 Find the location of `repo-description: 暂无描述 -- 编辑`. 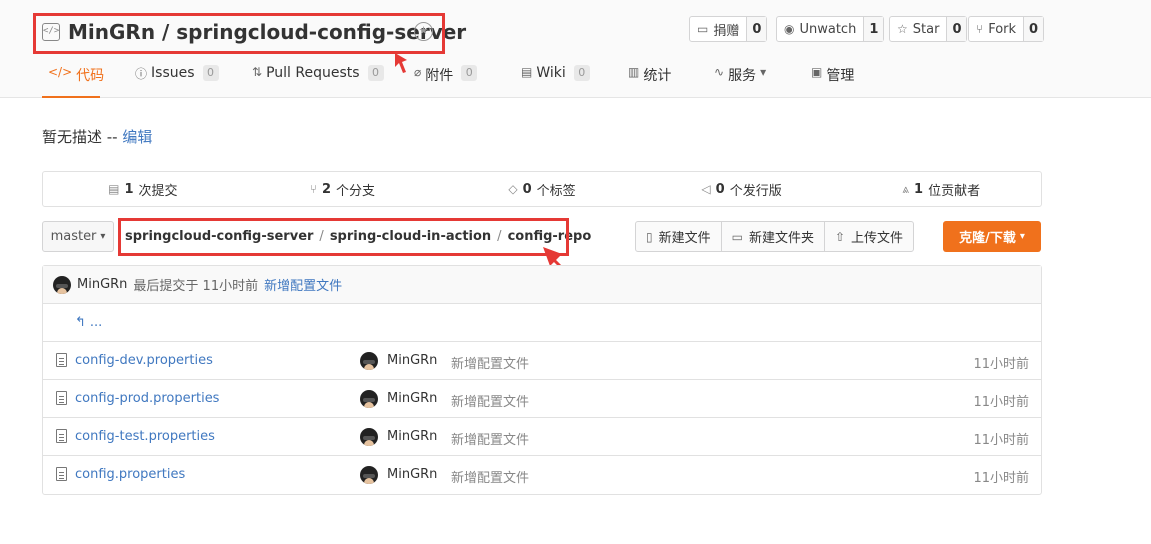

repo-description: 暂无描述 -- 编辑 is located at coordinates (97, 136).